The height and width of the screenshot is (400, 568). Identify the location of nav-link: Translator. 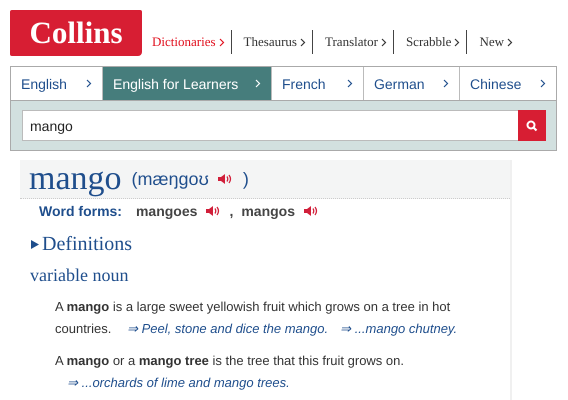
(358, 42).